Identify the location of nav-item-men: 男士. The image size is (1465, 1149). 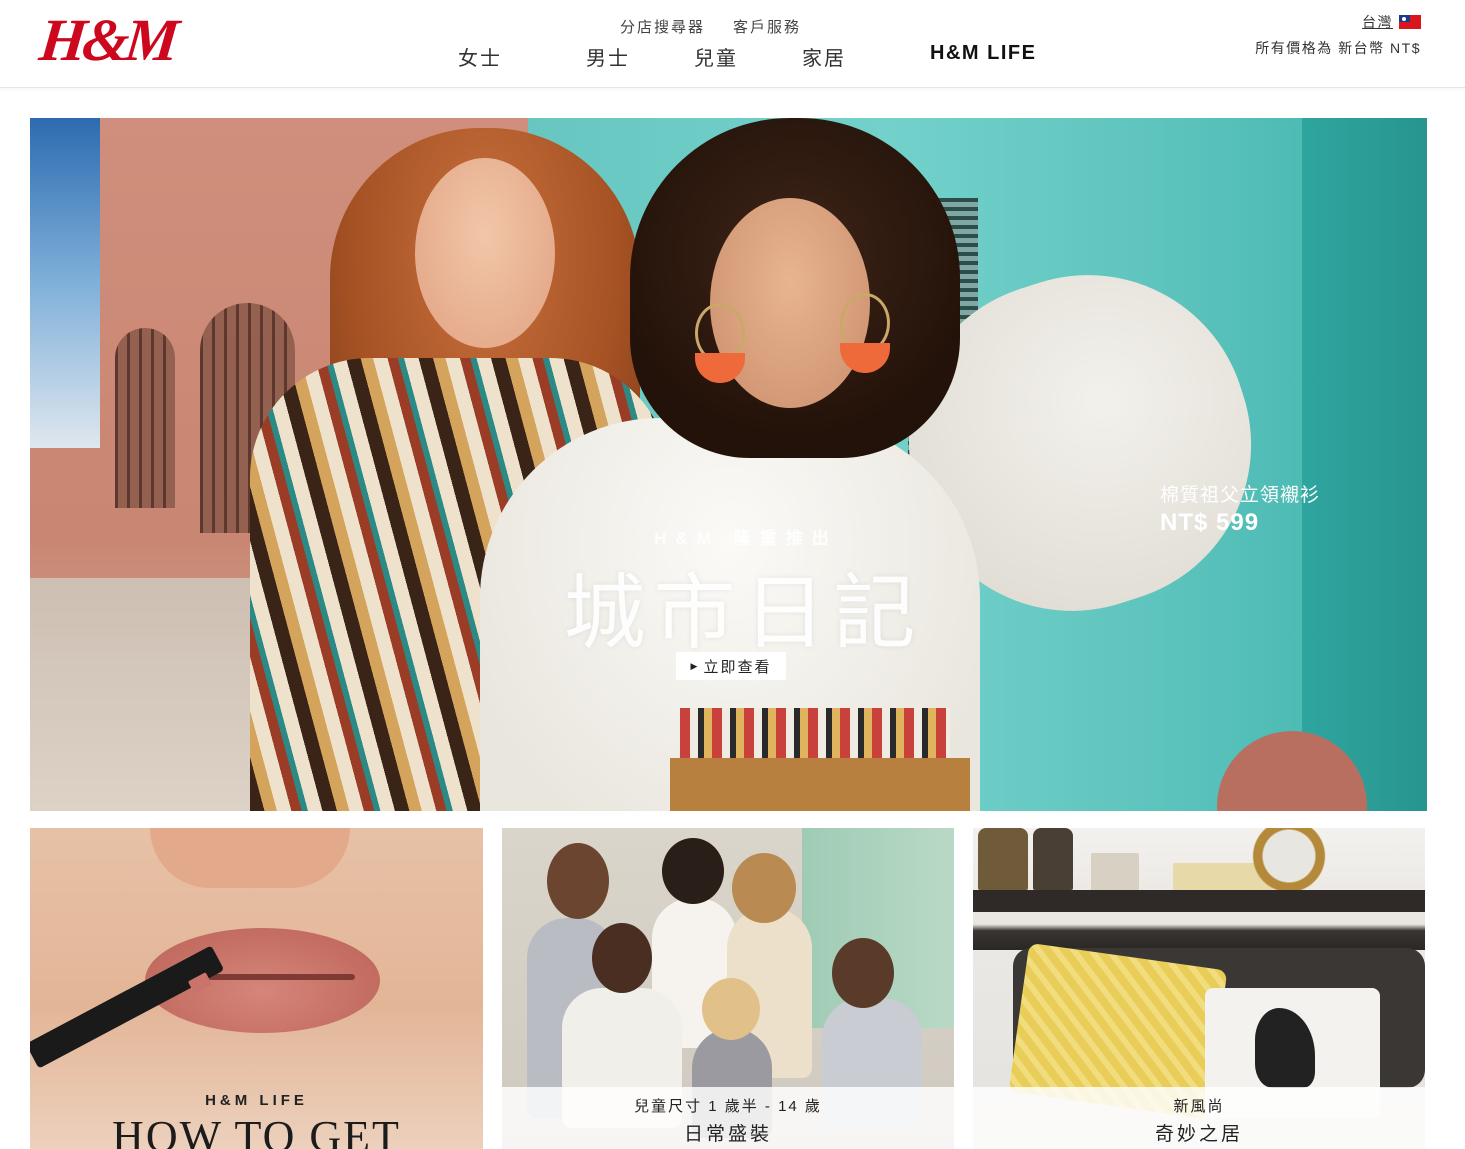
(608, 56).